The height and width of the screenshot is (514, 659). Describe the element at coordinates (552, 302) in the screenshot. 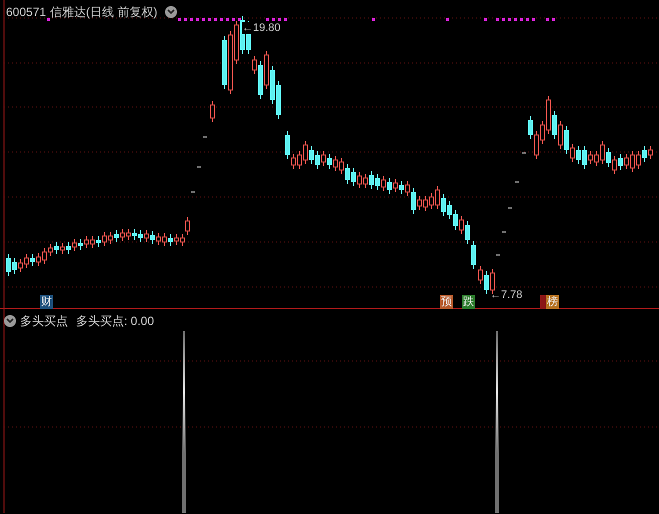

I see `event-badge: 榜` at that location.